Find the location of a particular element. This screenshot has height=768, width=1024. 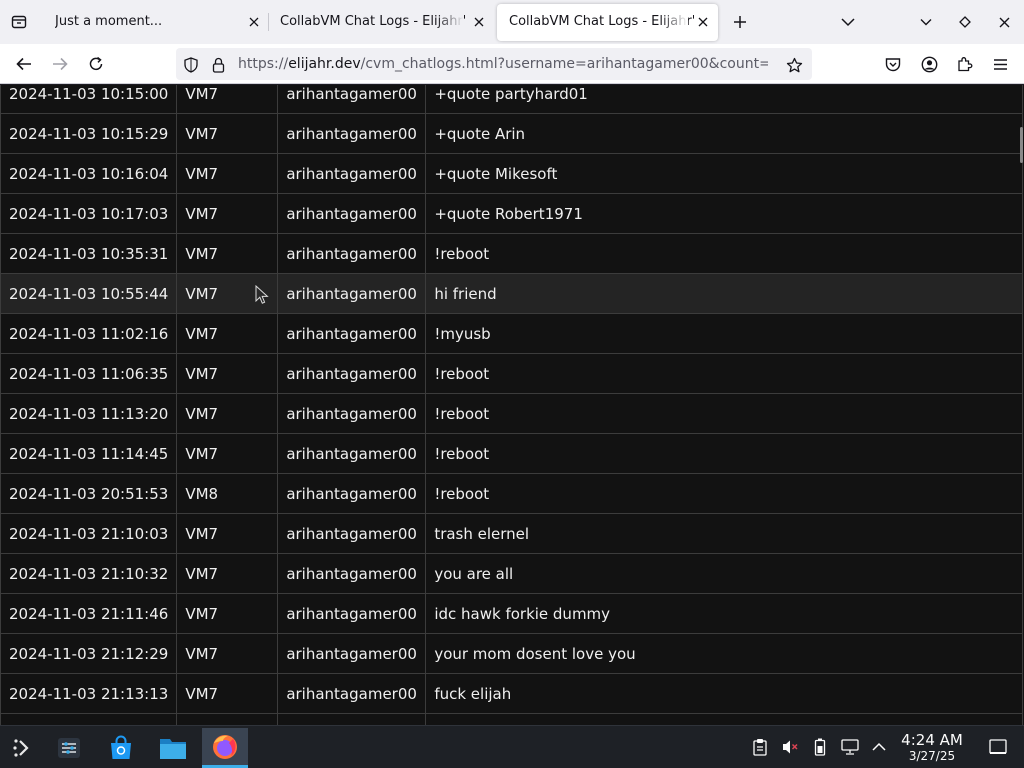

network-icon is located at coordinates (850, 747).